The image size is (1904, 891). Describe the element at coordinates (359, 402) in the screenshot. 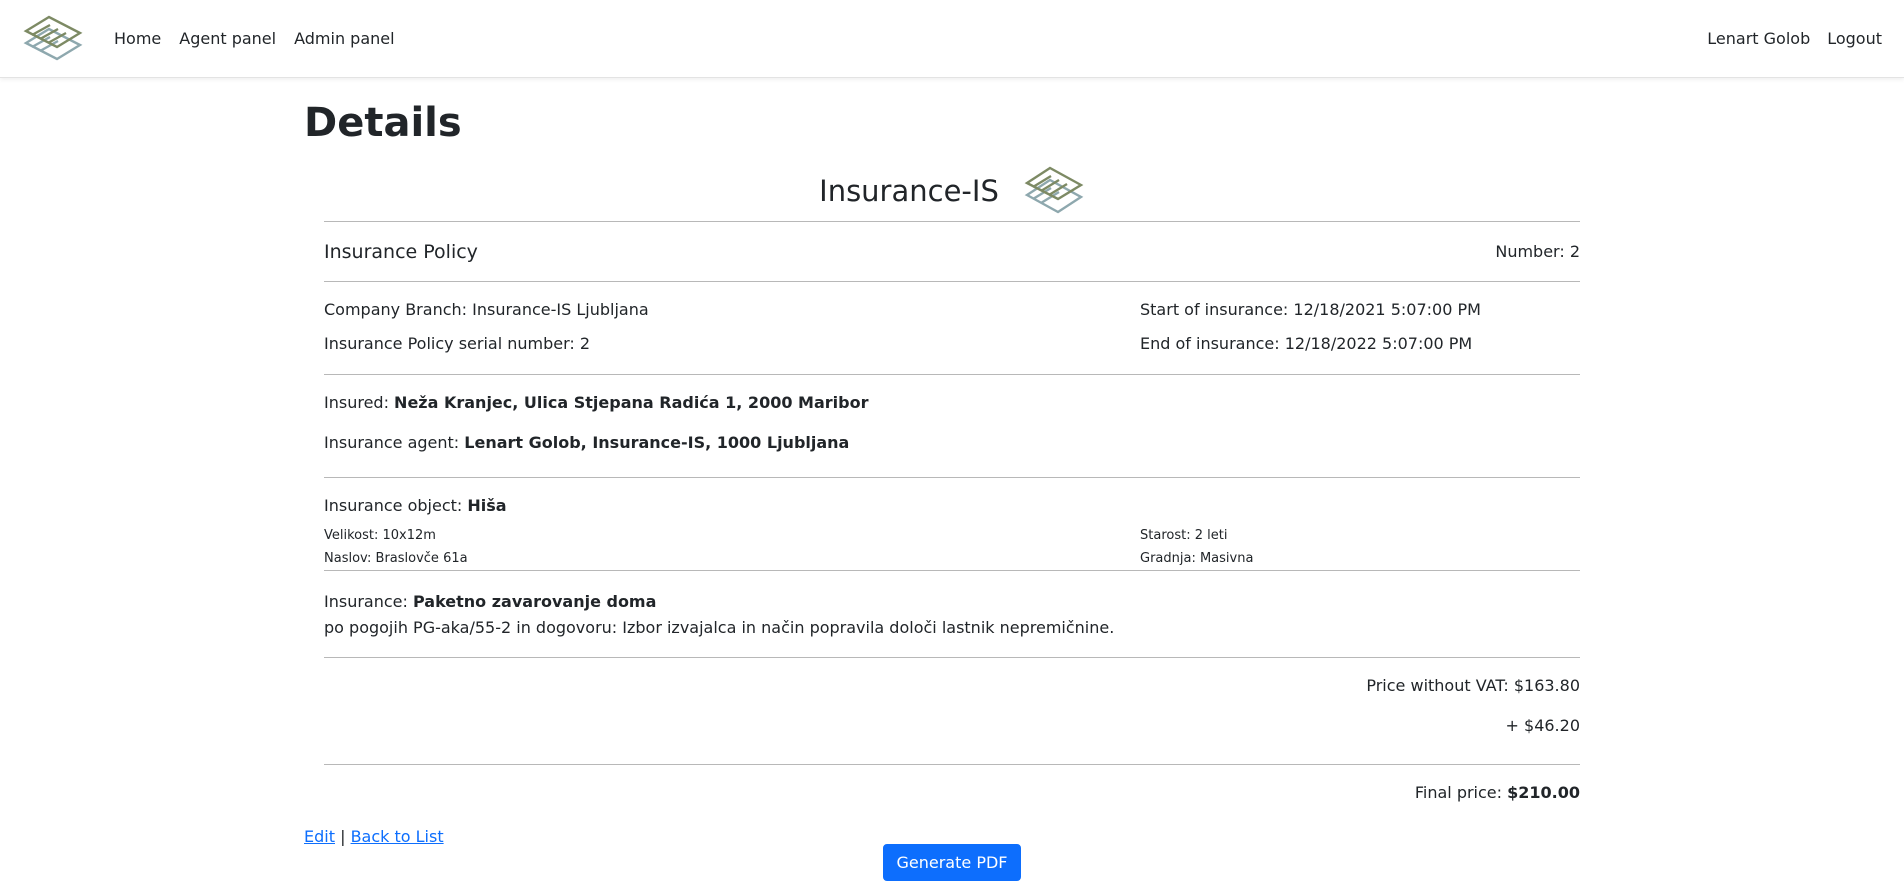

I see `insured-label: Insured:` at that location.